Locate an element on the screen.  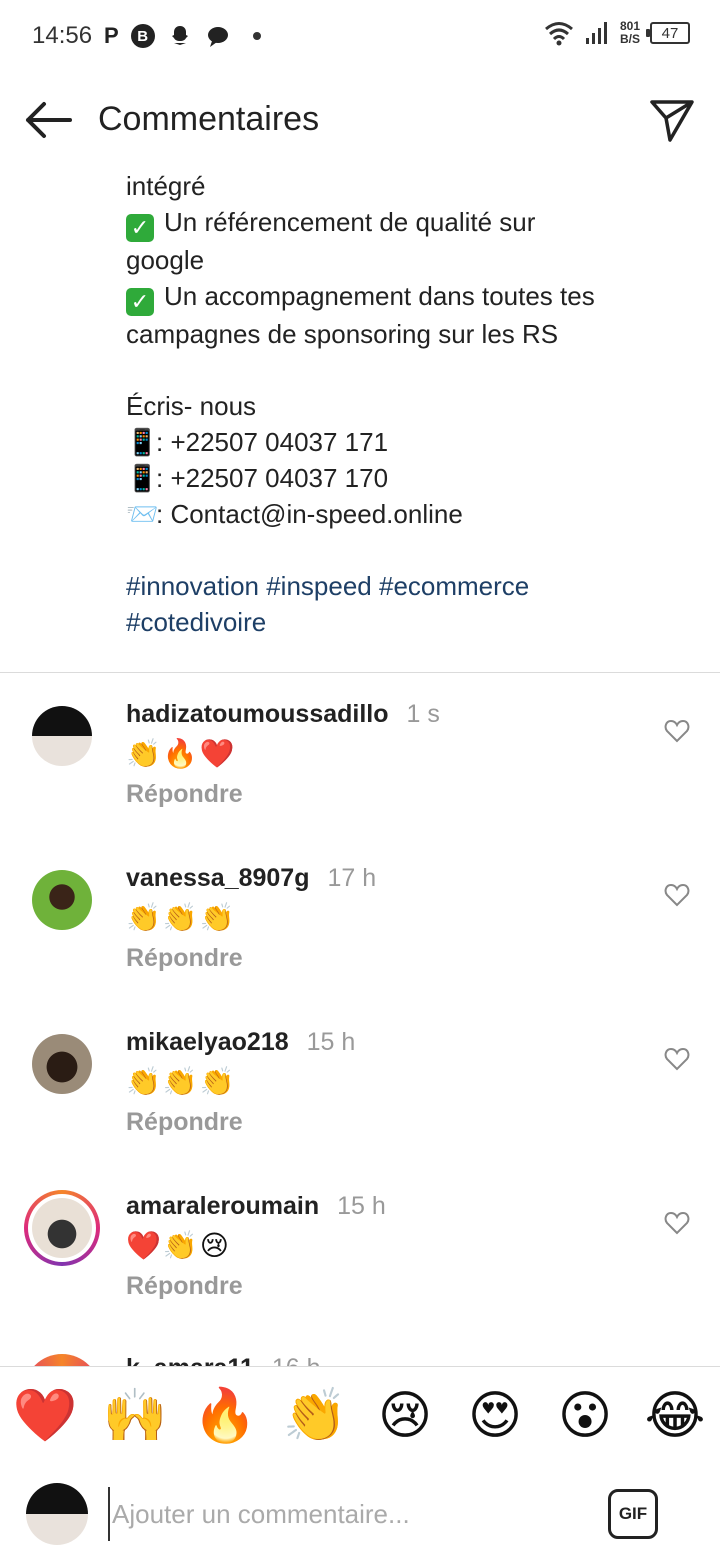
wifi-icon is located at coordinates (559, 34).